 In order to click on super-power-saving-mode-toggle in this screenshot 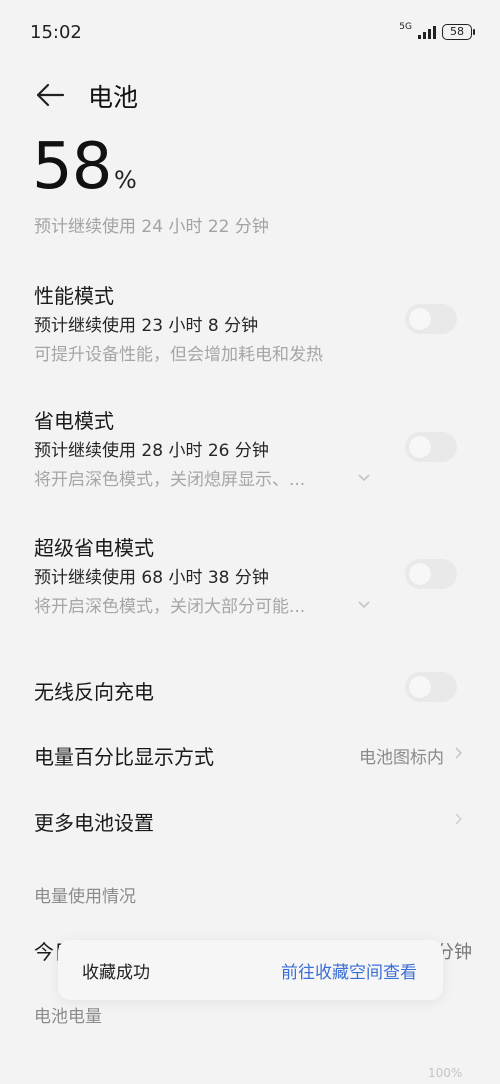, I will do `click(431, 574)`.